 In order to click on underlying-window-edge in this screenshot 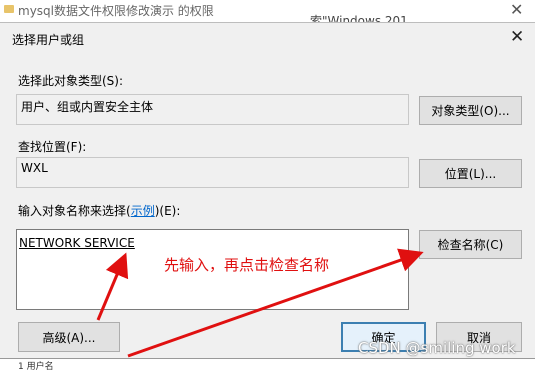, I will do `click(267, 363)`.